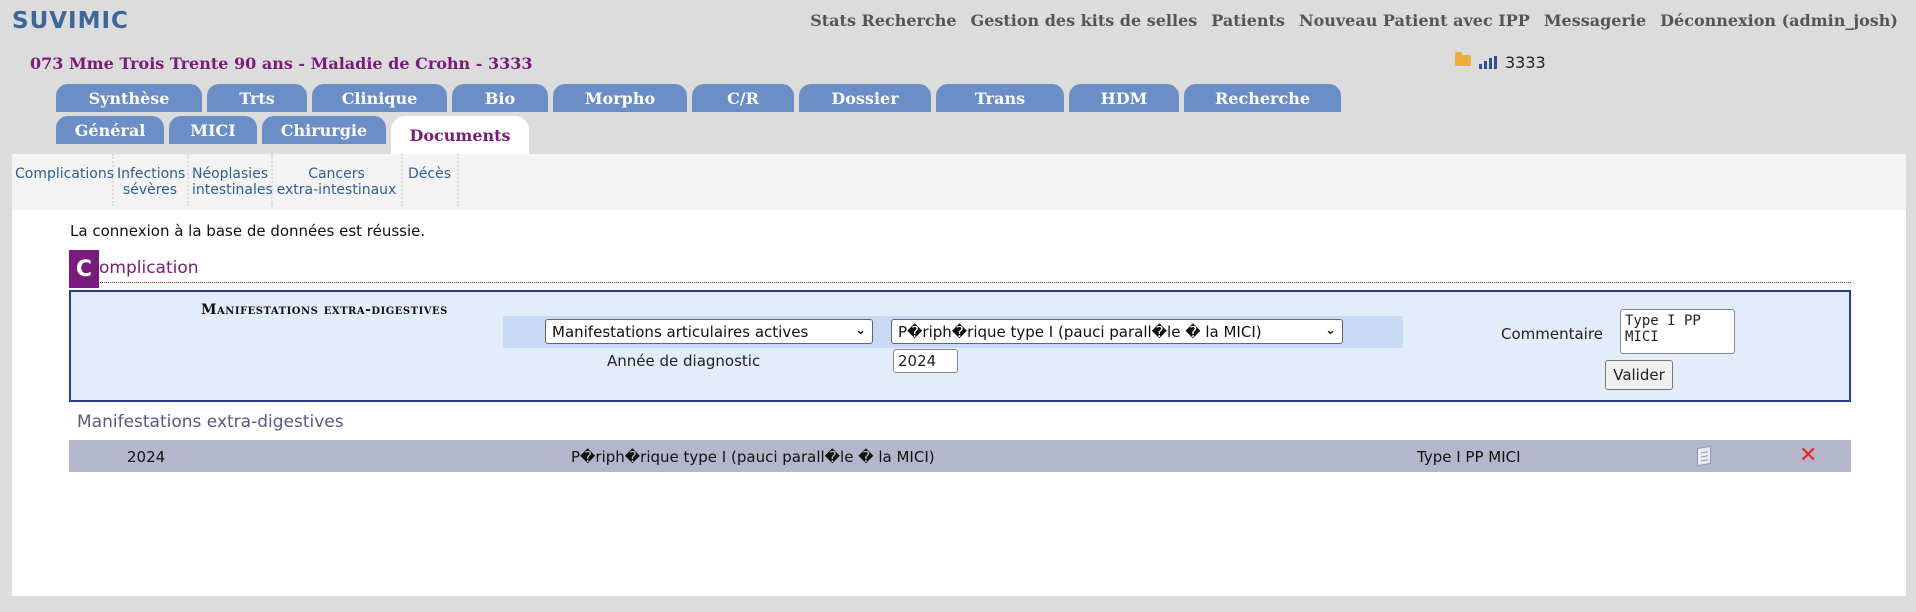 This screenshot has height=612, width=1916. What do you see at coordinates (1779, 20) in the screenshot?
I see `nav-deconnexion: Déconnexion (admin_josh)` at bounding box center [1779, 20].